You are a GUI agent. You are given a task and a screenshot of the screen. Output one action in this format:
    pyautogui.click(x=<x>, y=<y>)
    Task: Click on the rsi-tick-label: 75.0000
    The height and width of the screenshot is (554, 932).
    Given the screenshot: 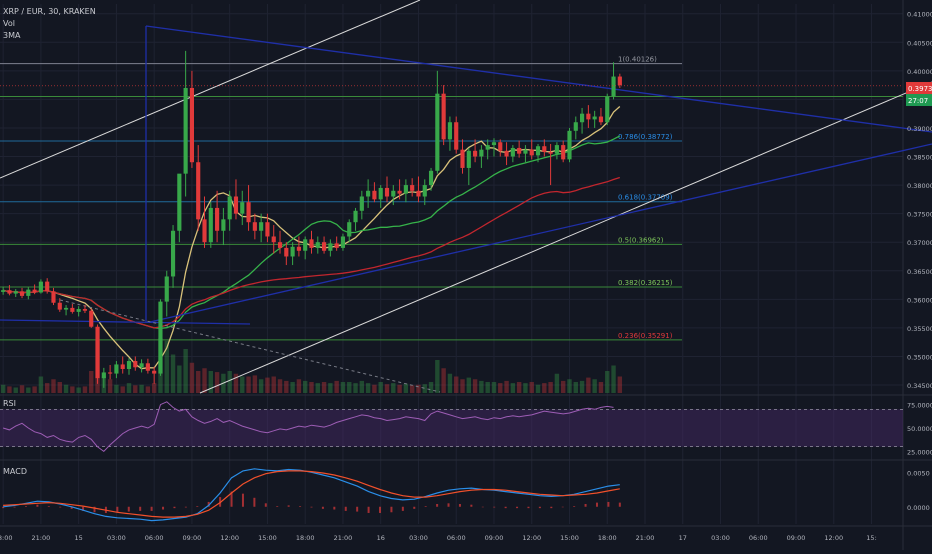 What is the action you would take?
    pyautogui.click(x=919, y=406)
    